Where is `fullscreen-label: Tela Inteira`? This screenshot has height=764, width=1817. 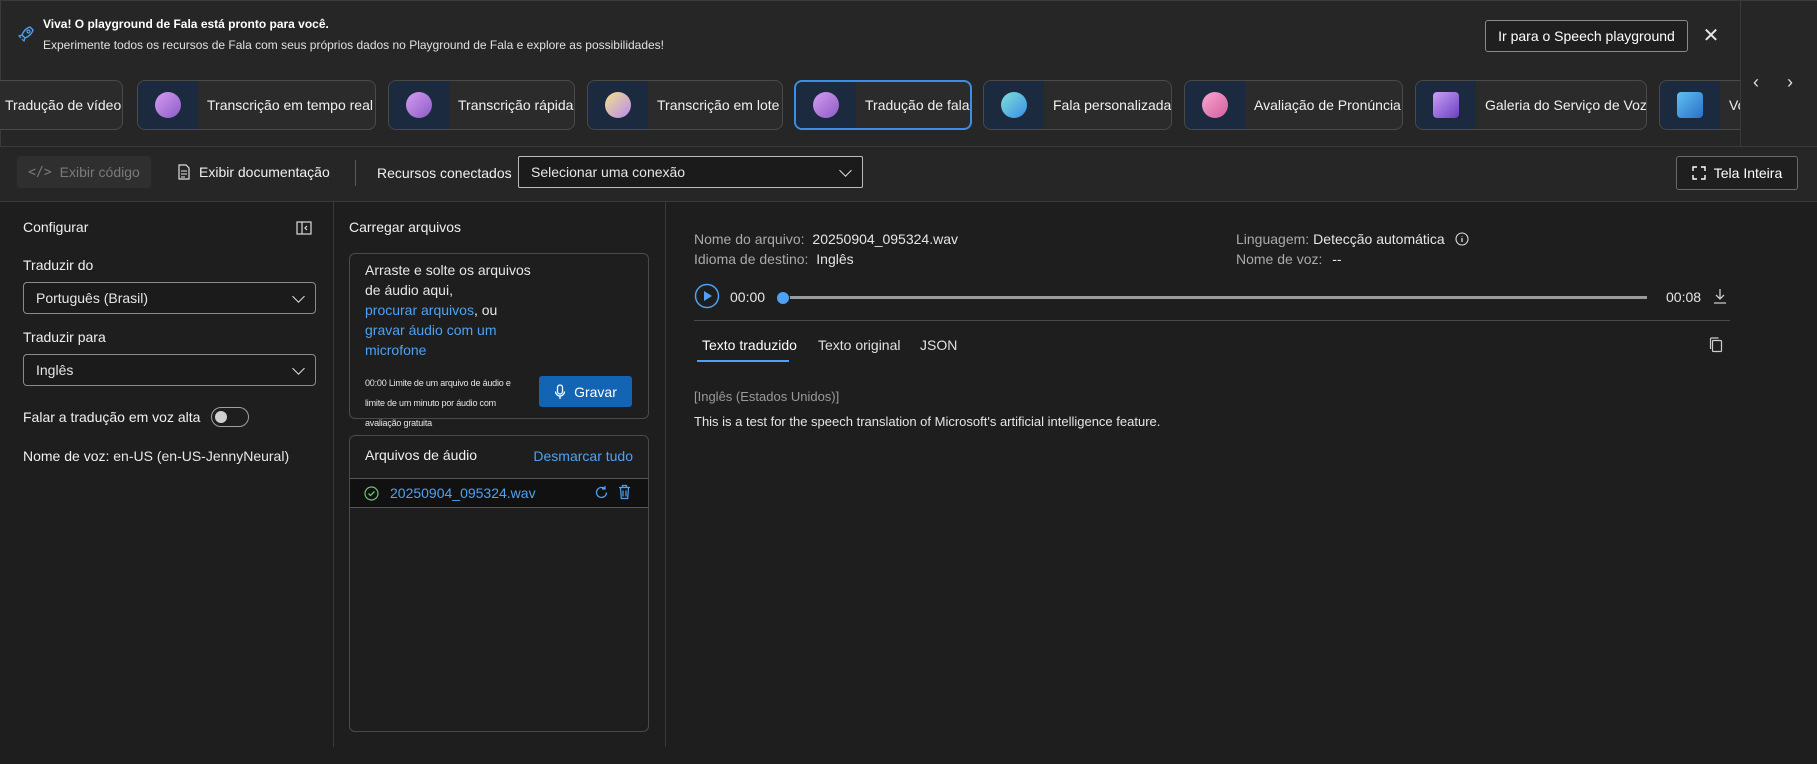 fullscreen-label: Tela Inteira is located at coordinates (1748, 173).